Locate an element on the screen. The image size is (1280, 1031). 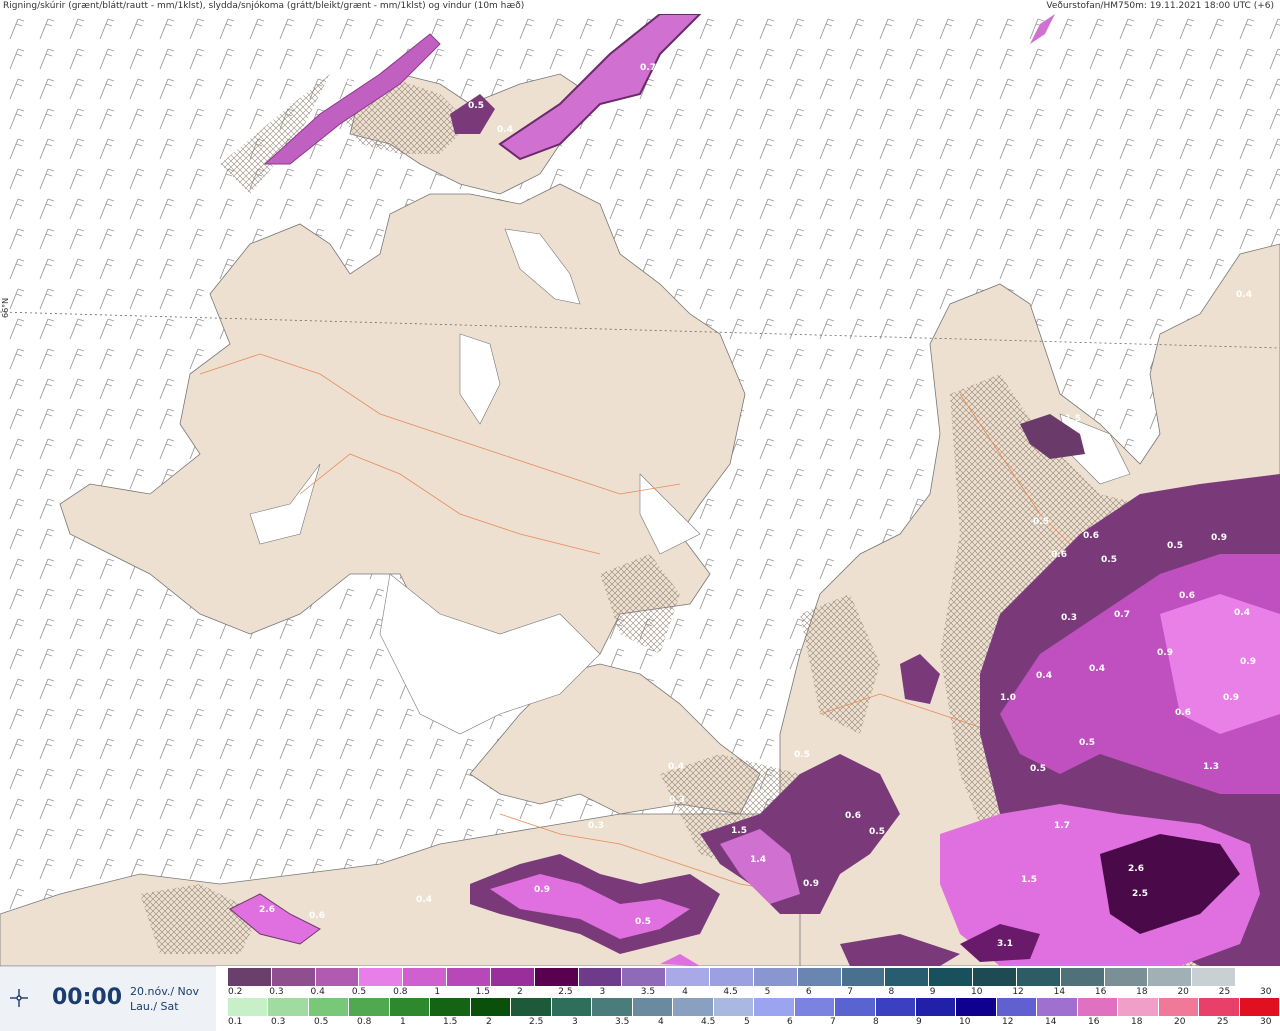
legend-tick-label: 5 is located at coordinates (767, 992).